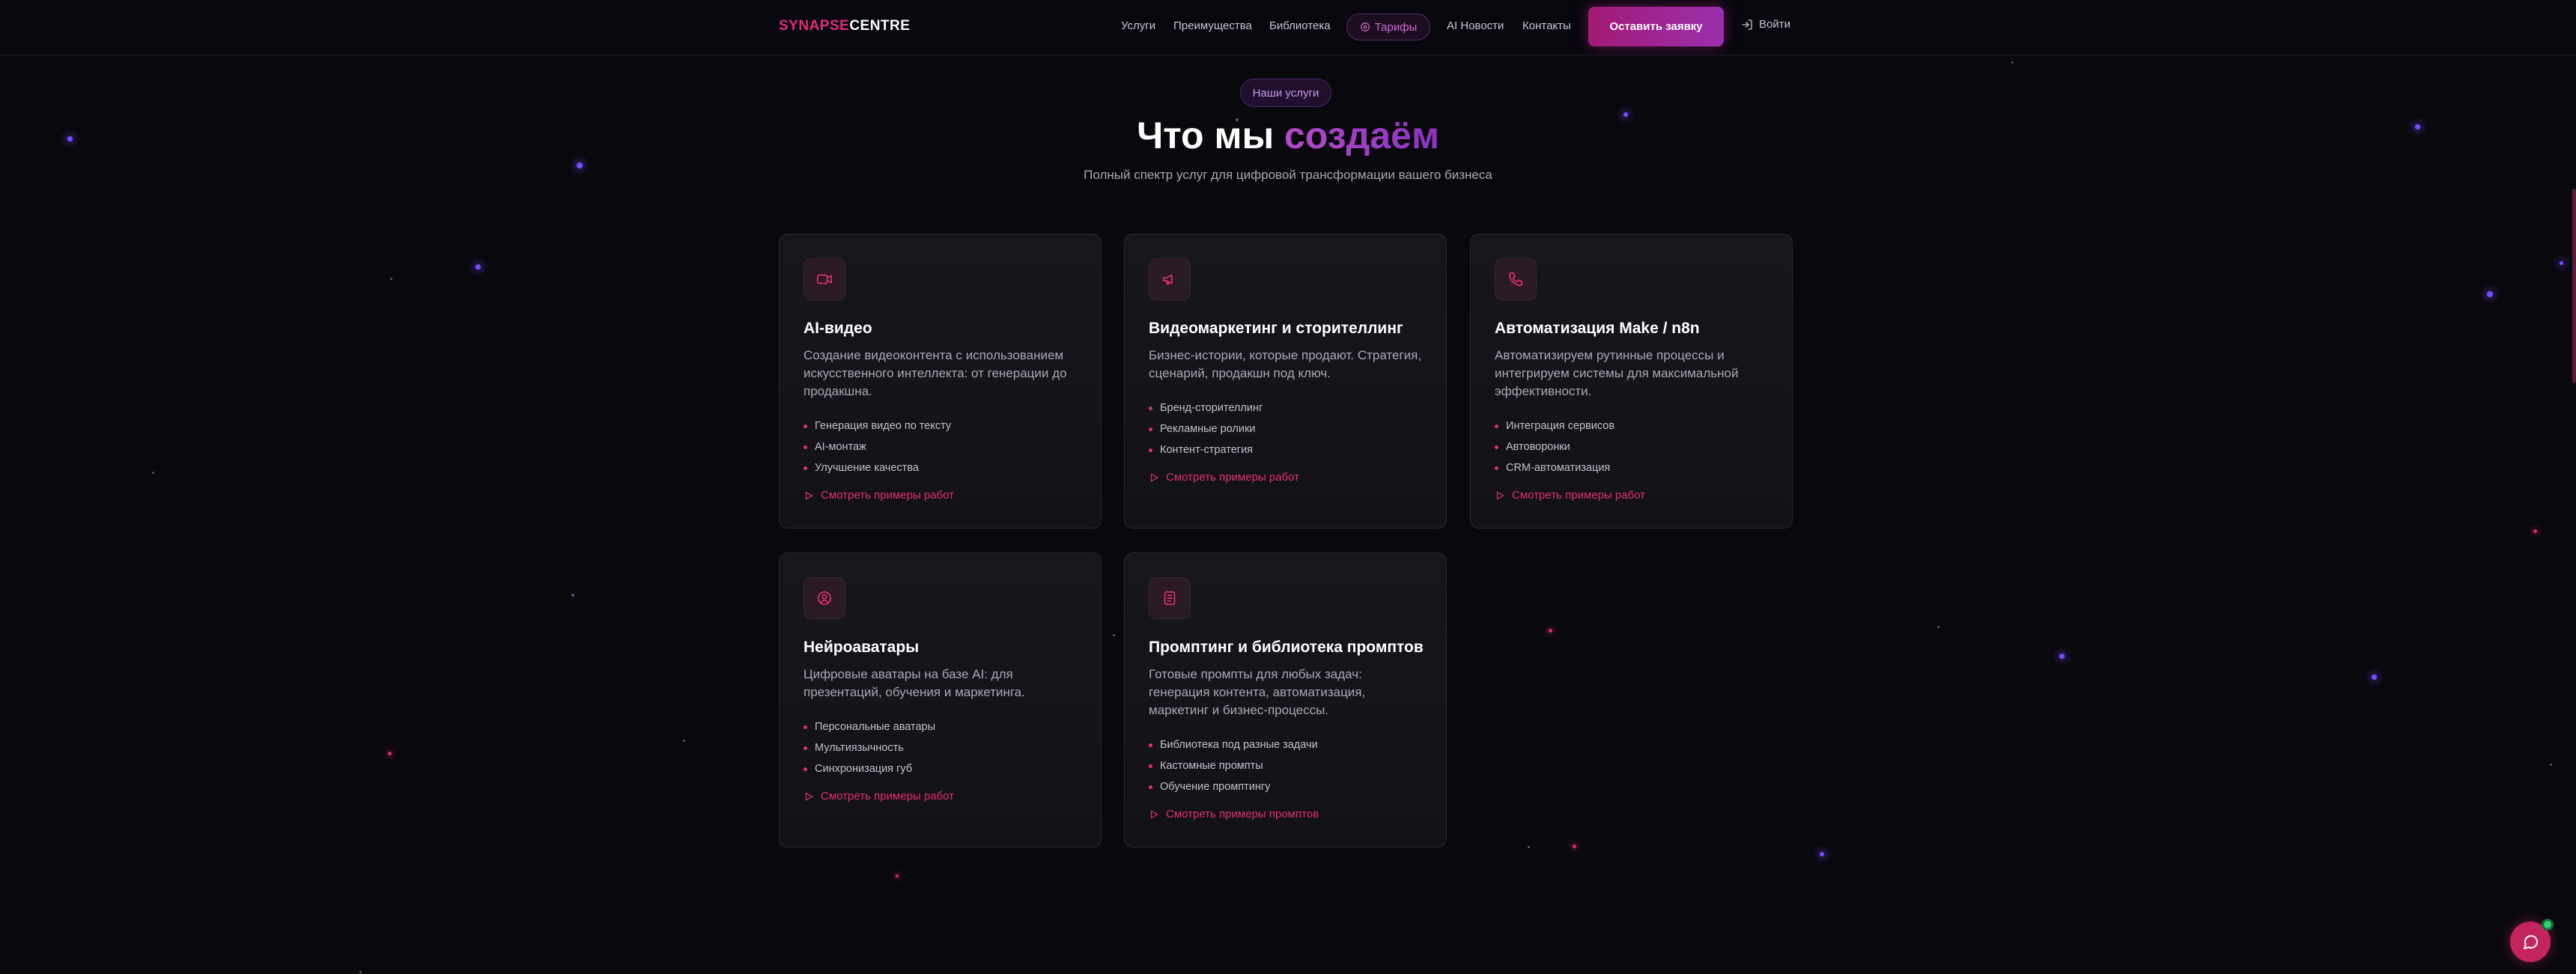  What do you see at coordinates (1475, 26) in the screenshot?
I see `nav-ai-news: AI Новости` at bounding box center [1475, 26].